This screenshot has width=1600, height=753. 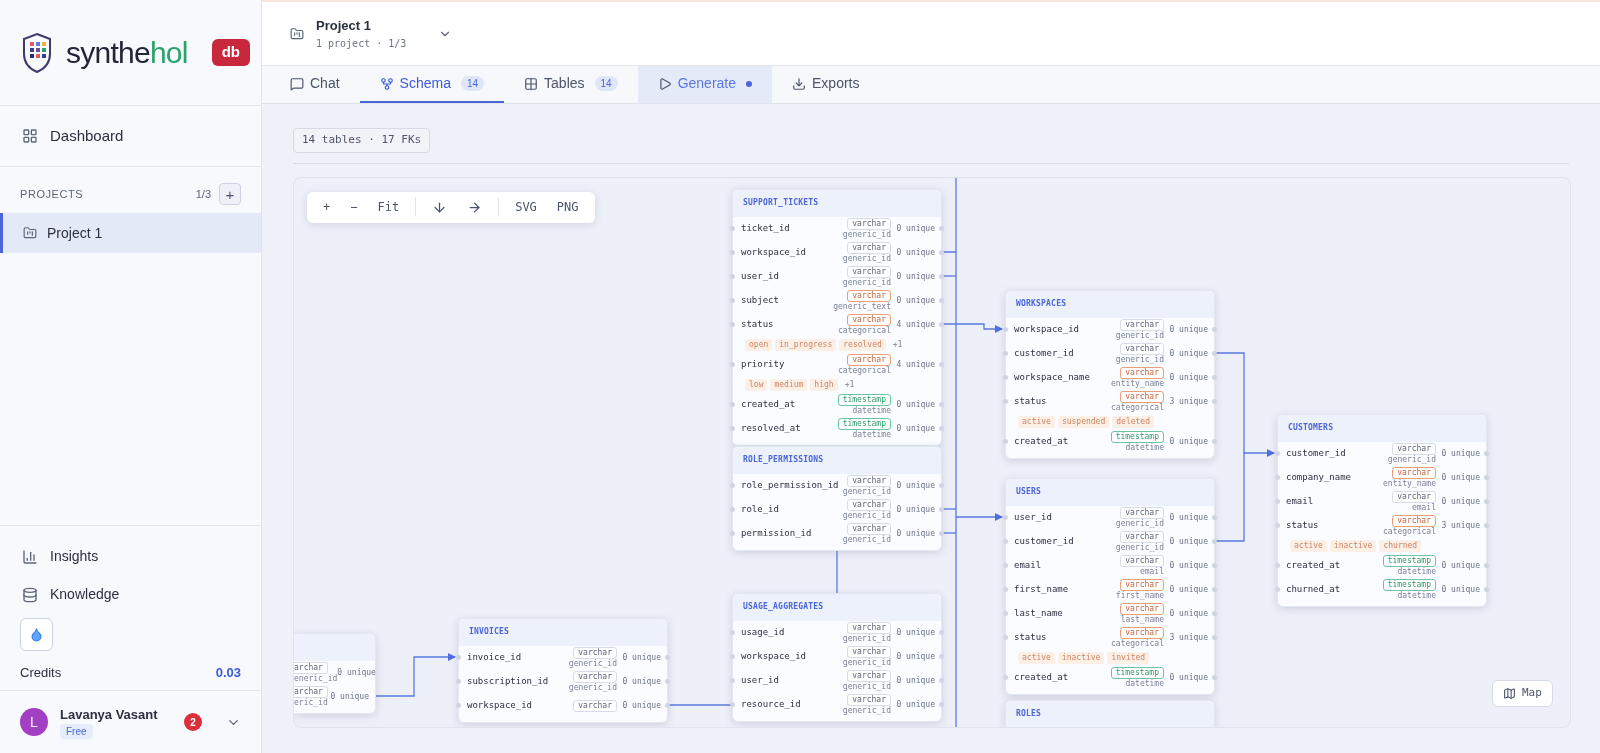 I want to click on project-count: 1/3, so click(x=203, y=194).